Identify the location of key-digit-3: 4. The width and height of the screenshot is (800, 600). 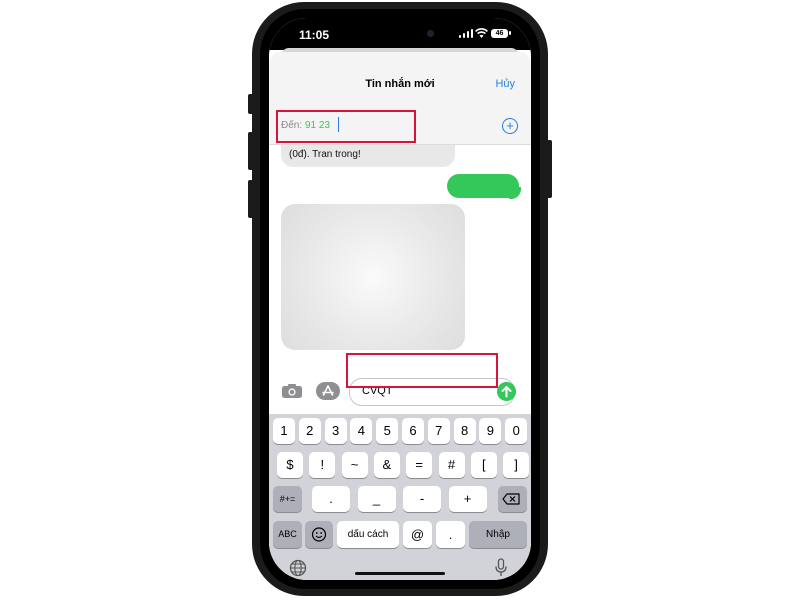
(361, 431).